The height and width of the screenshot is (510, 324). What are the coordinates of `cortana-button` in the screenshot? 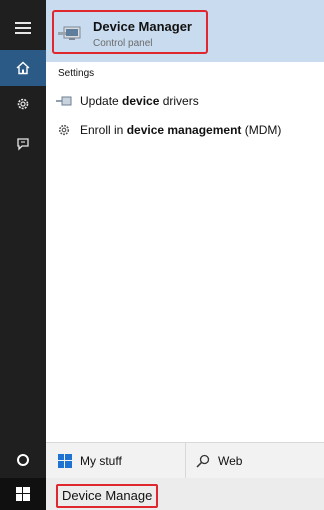 It's located at (23, 460).